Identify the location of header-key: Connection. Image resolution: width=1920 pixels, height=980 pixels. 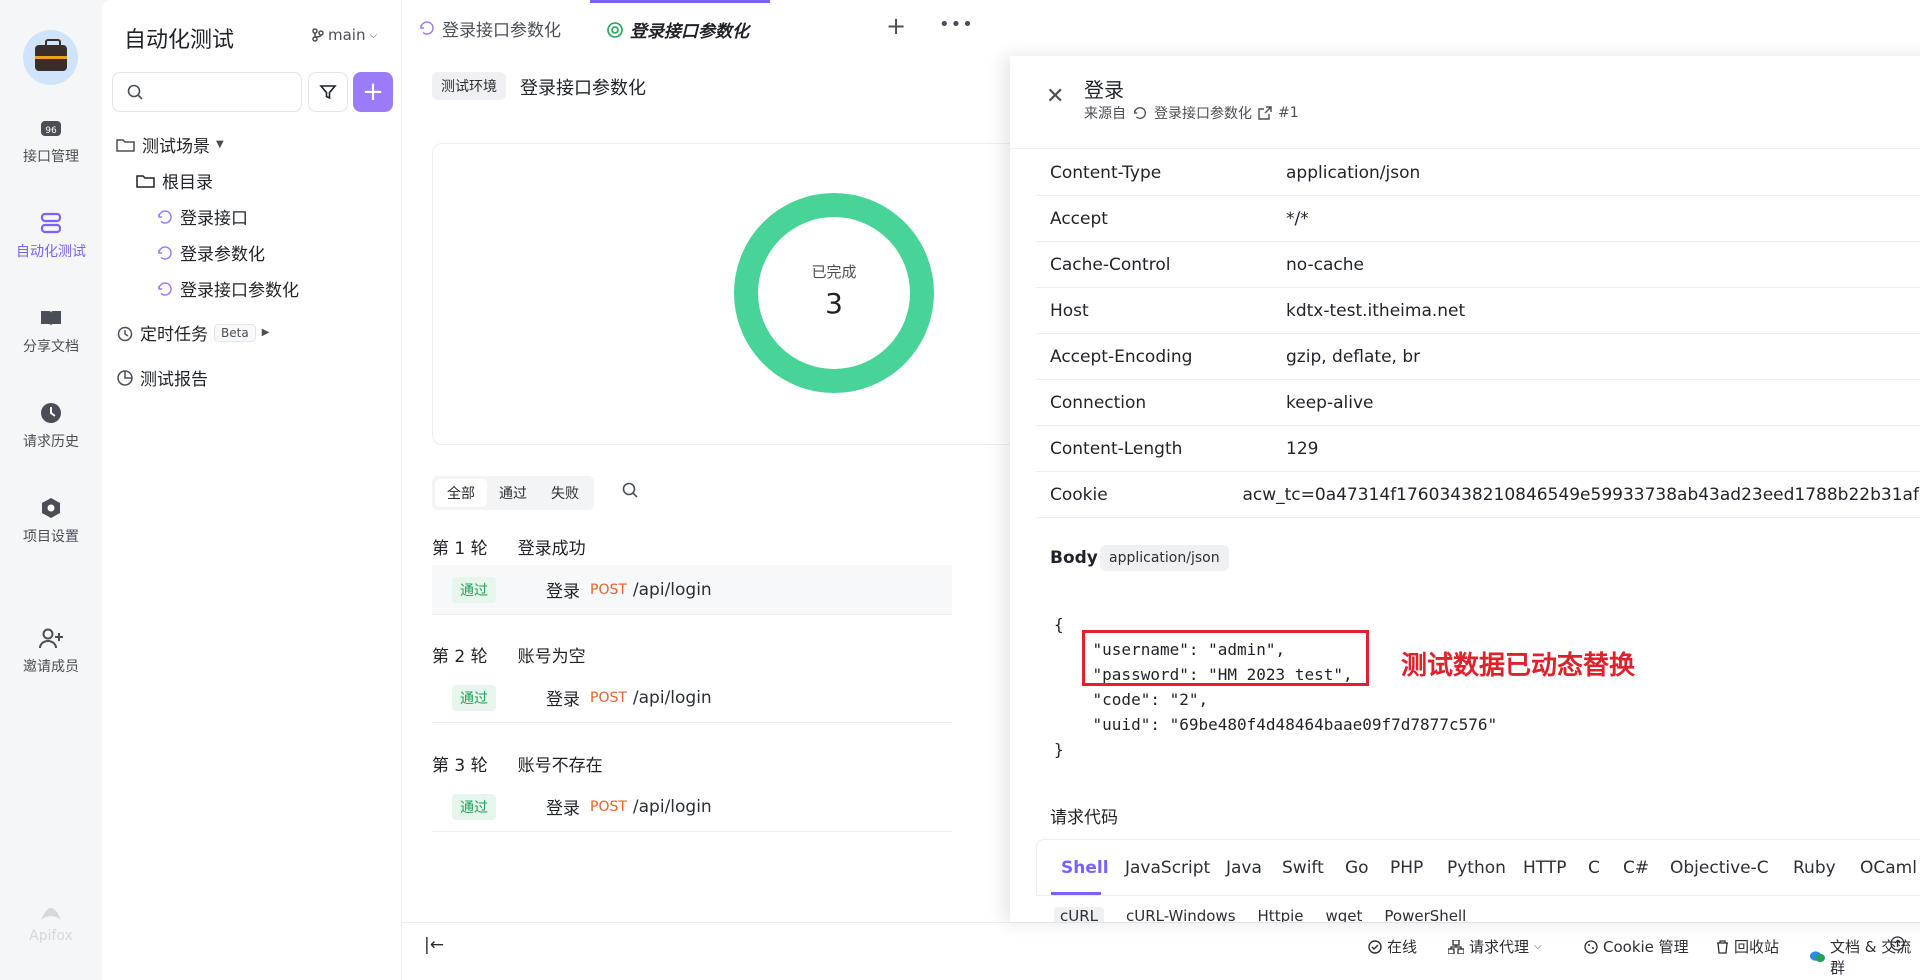
(1098, 402).